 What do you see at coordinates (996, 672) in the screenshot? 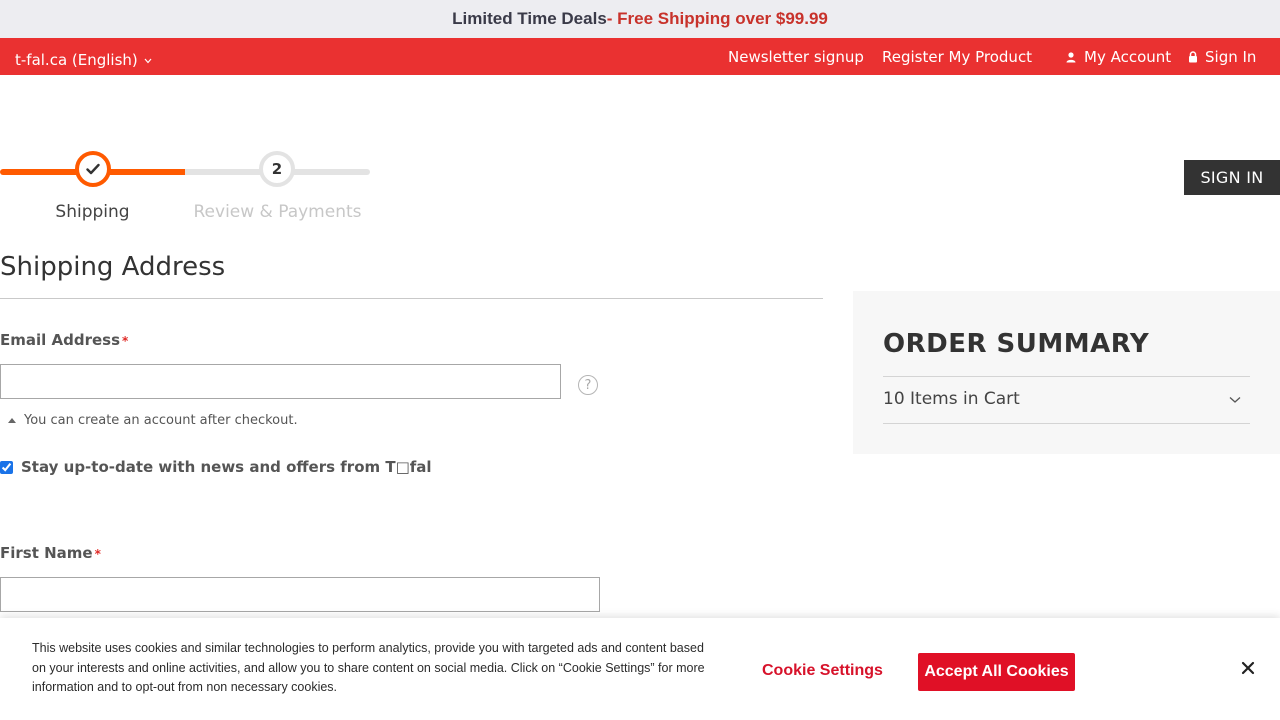
I see `accept-all-cookies-button: Accept All Cookies` at bounding box center [996, 672].